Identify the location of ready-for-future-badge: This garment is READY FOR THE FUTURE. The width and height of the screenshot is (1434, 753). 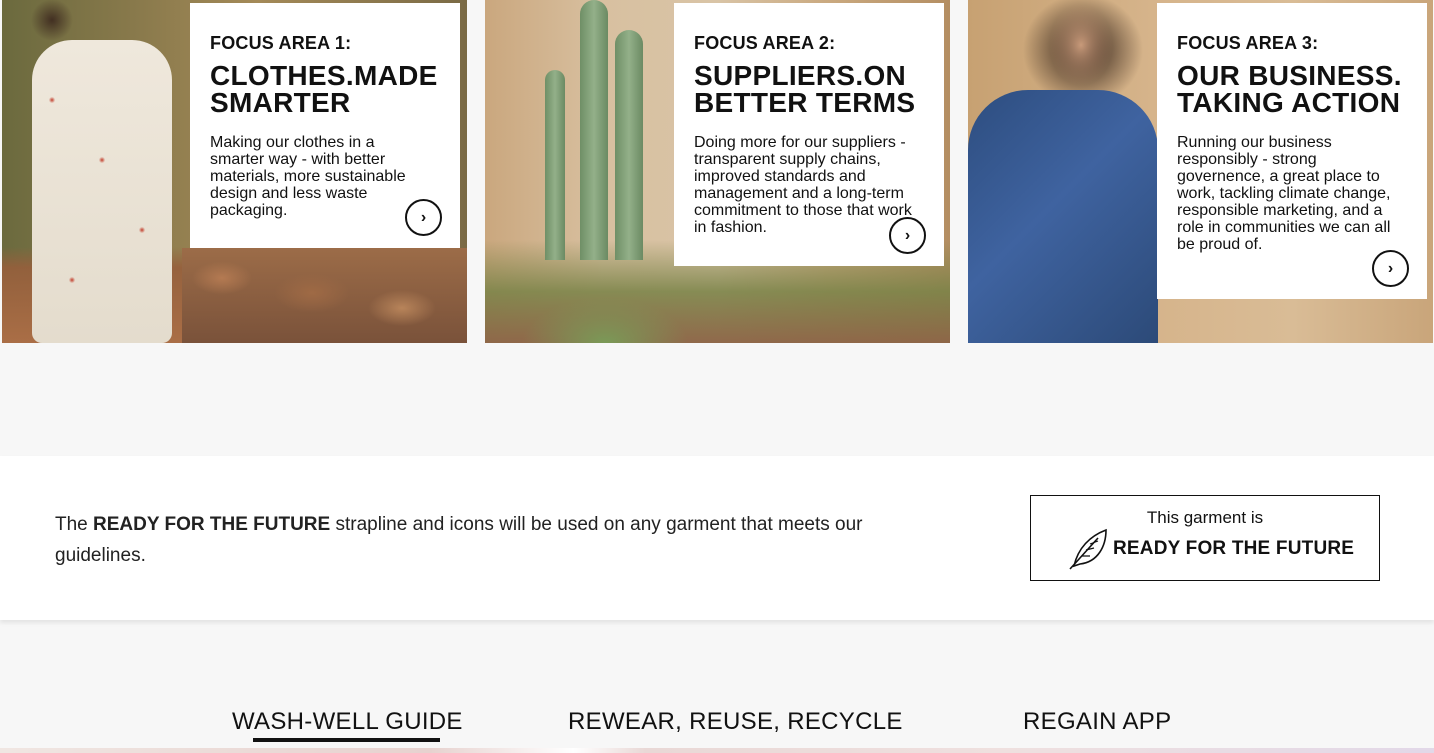
(1205, 538).